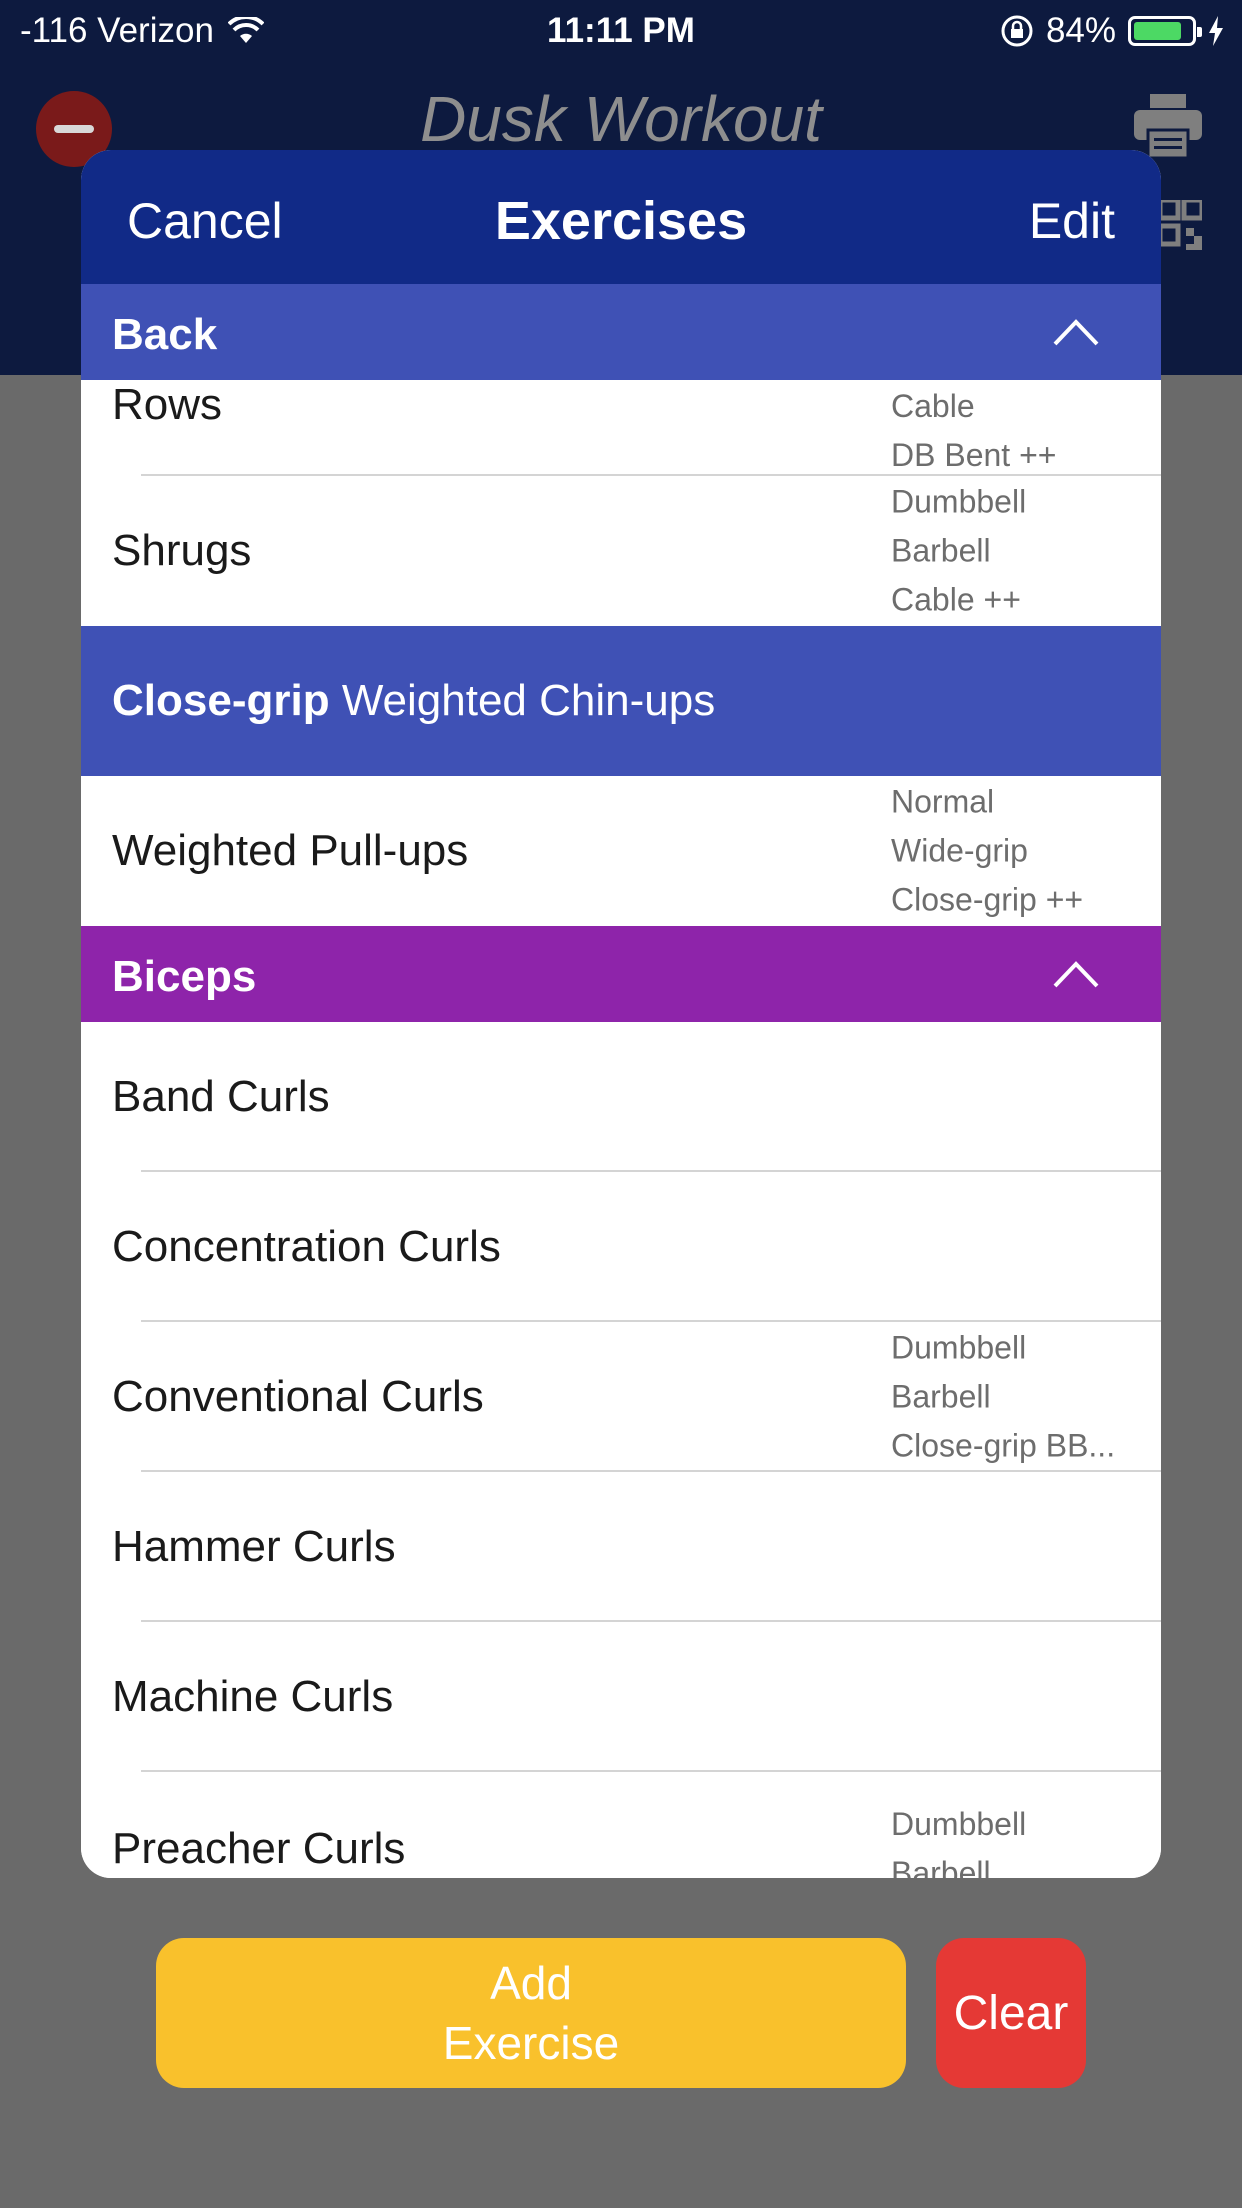  I want to click on battery-icon, so click(1165, 31).